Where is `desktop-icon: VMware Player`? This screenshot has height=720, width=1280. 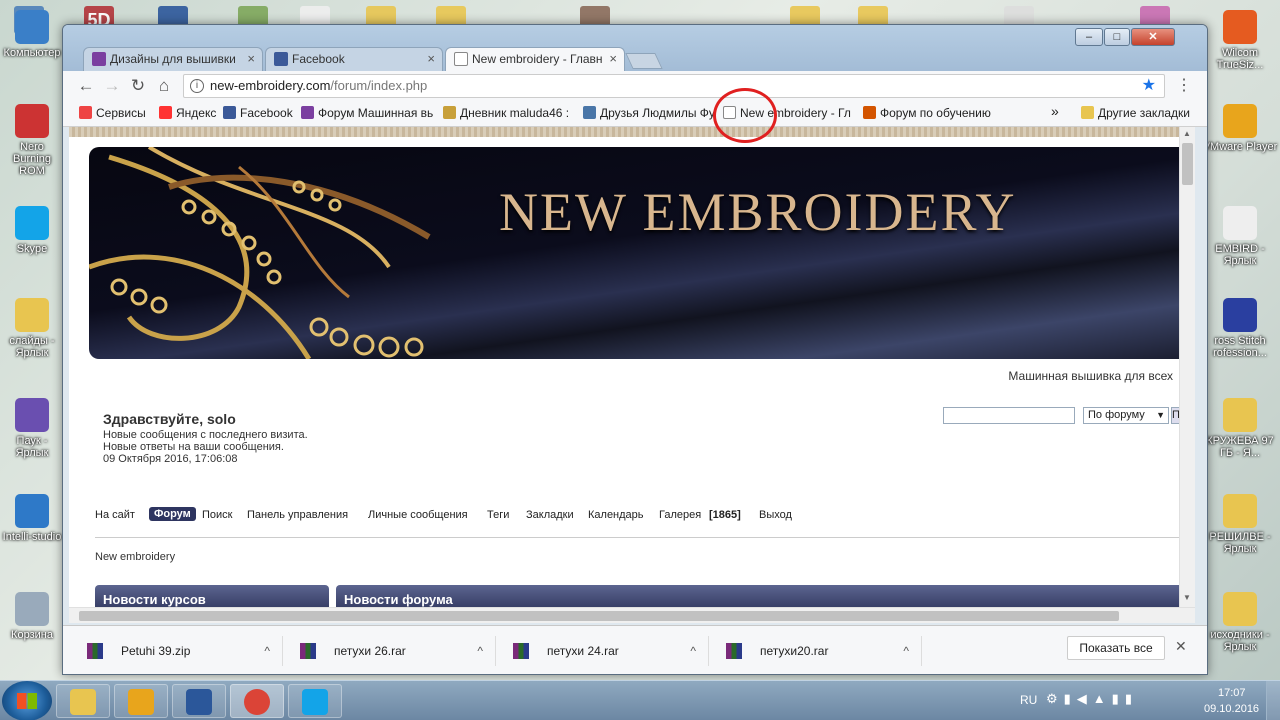
desktop-icon: VMware Player is located at coordinates (1240, 128).